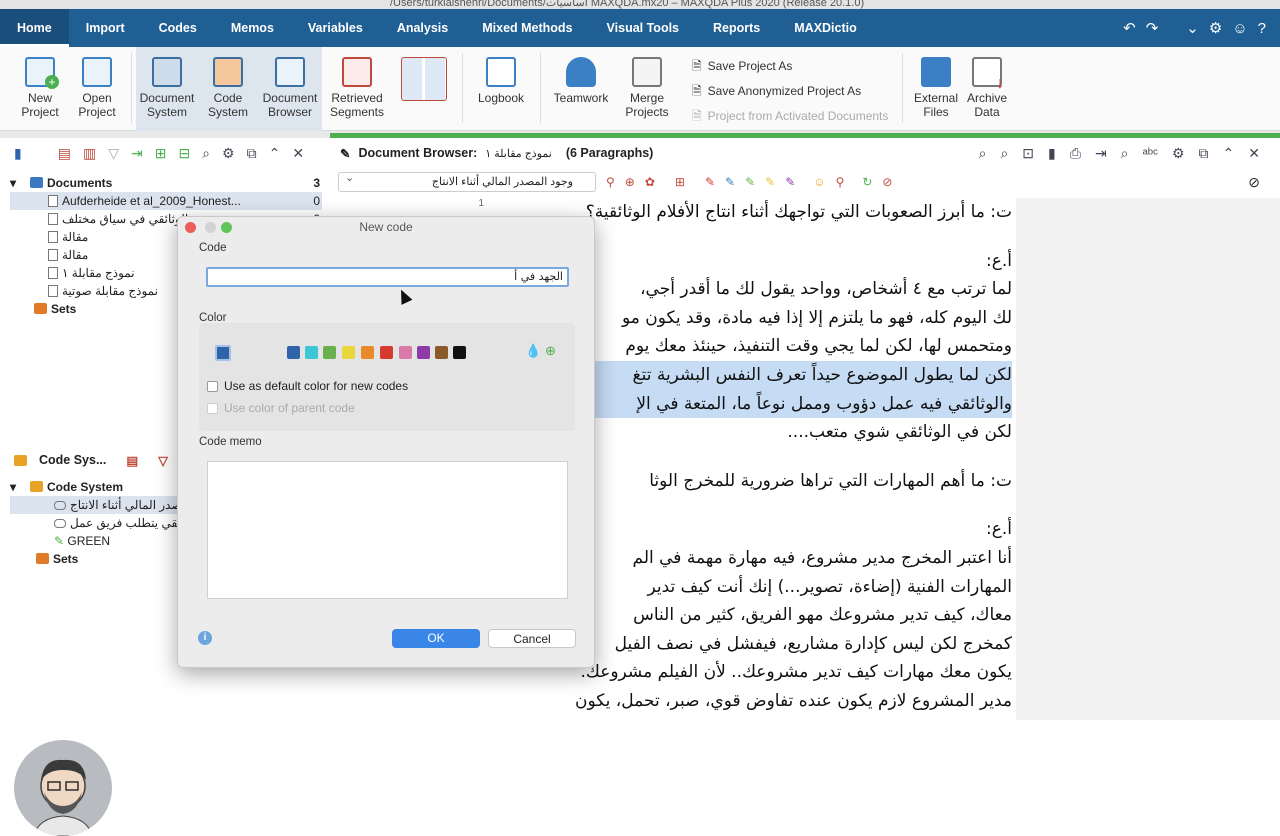 The width and height of the screenshot is (1280, 836). What do you see at coordinates (1150, 153) in the screenshot?
I see `spellcheck-icon: ᵃᵇᶜ` at bounding box center [1150, 153].